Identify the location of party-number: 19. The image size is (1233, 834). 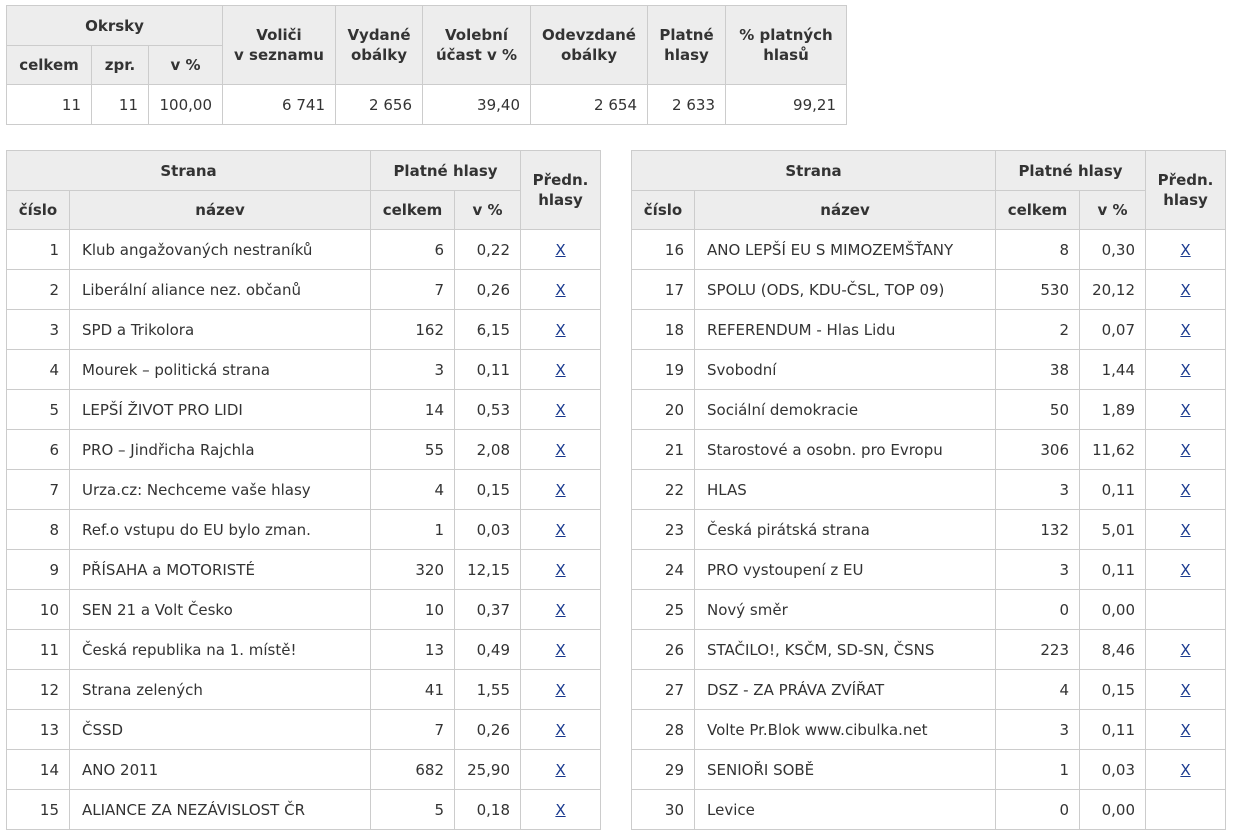
(663, 369).